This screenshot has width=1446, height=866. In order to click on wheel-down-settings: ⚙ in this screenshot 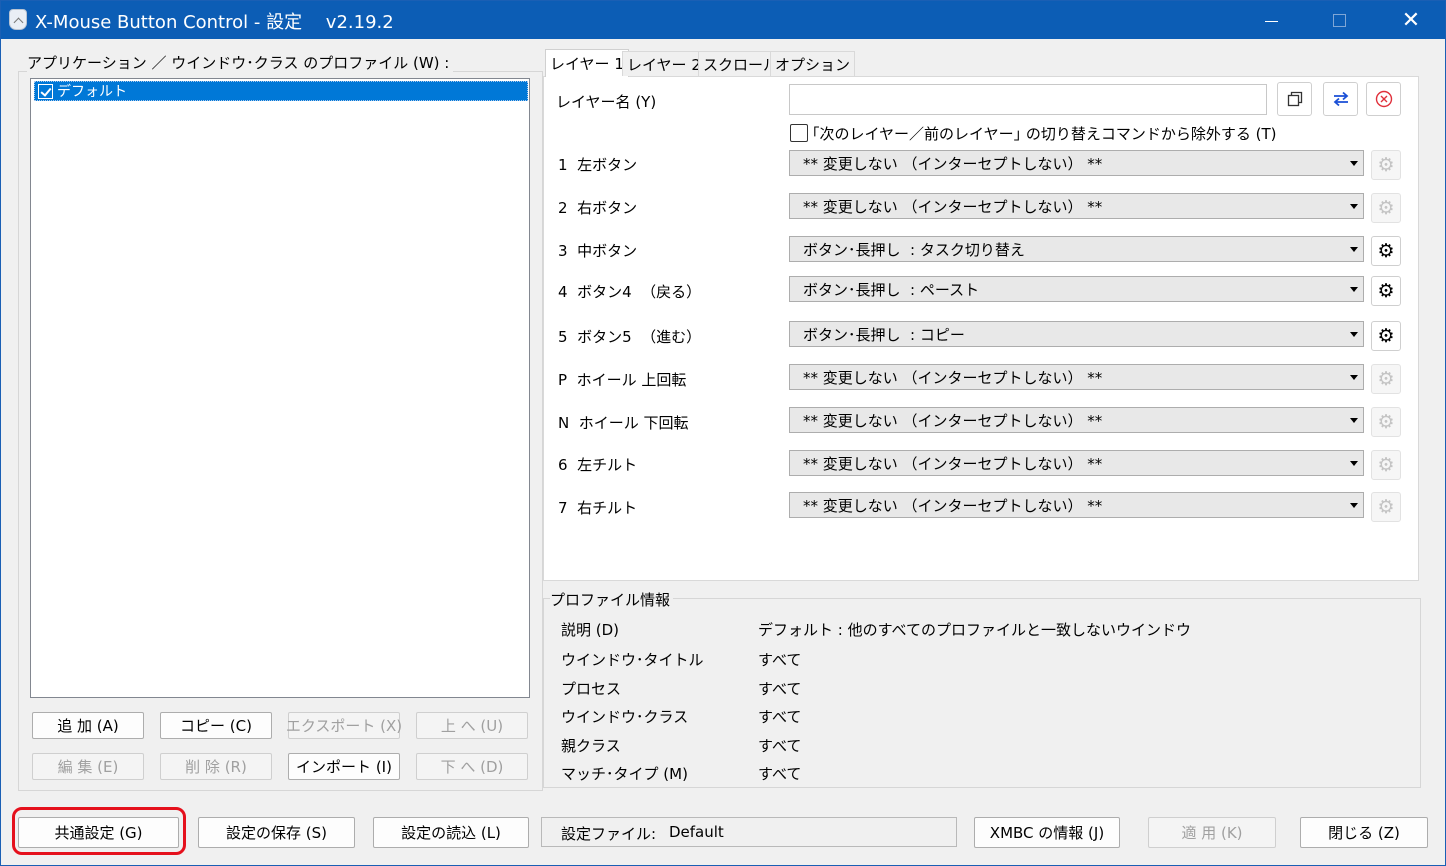, I will do `click(1386, 422)`.